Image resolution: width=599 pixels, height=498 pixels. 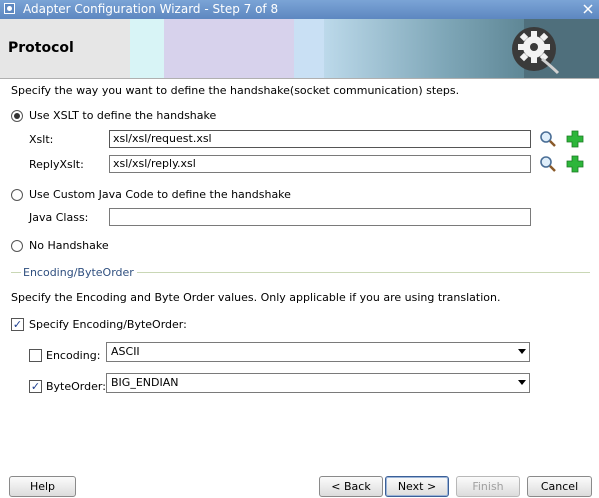 What do you see at coordinates (41, 139) in the screenshot?
I see `xsl-label: Xslt:` at bounding box center [41, 139].